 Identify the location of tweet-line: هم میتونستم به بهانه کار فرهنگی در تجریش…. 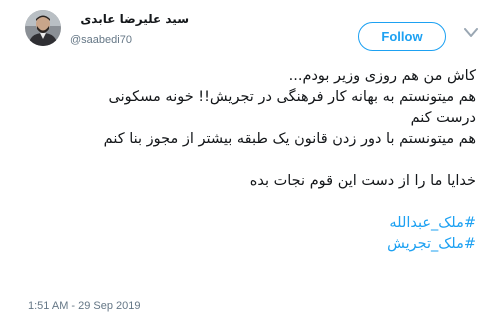
(292, 97).